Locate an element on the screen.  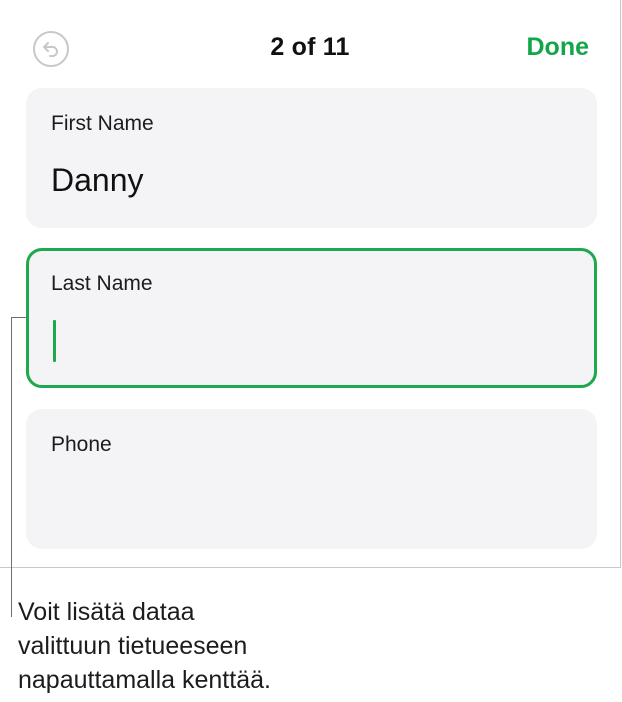
field-value: Danny is located at coordinates (97, 180).